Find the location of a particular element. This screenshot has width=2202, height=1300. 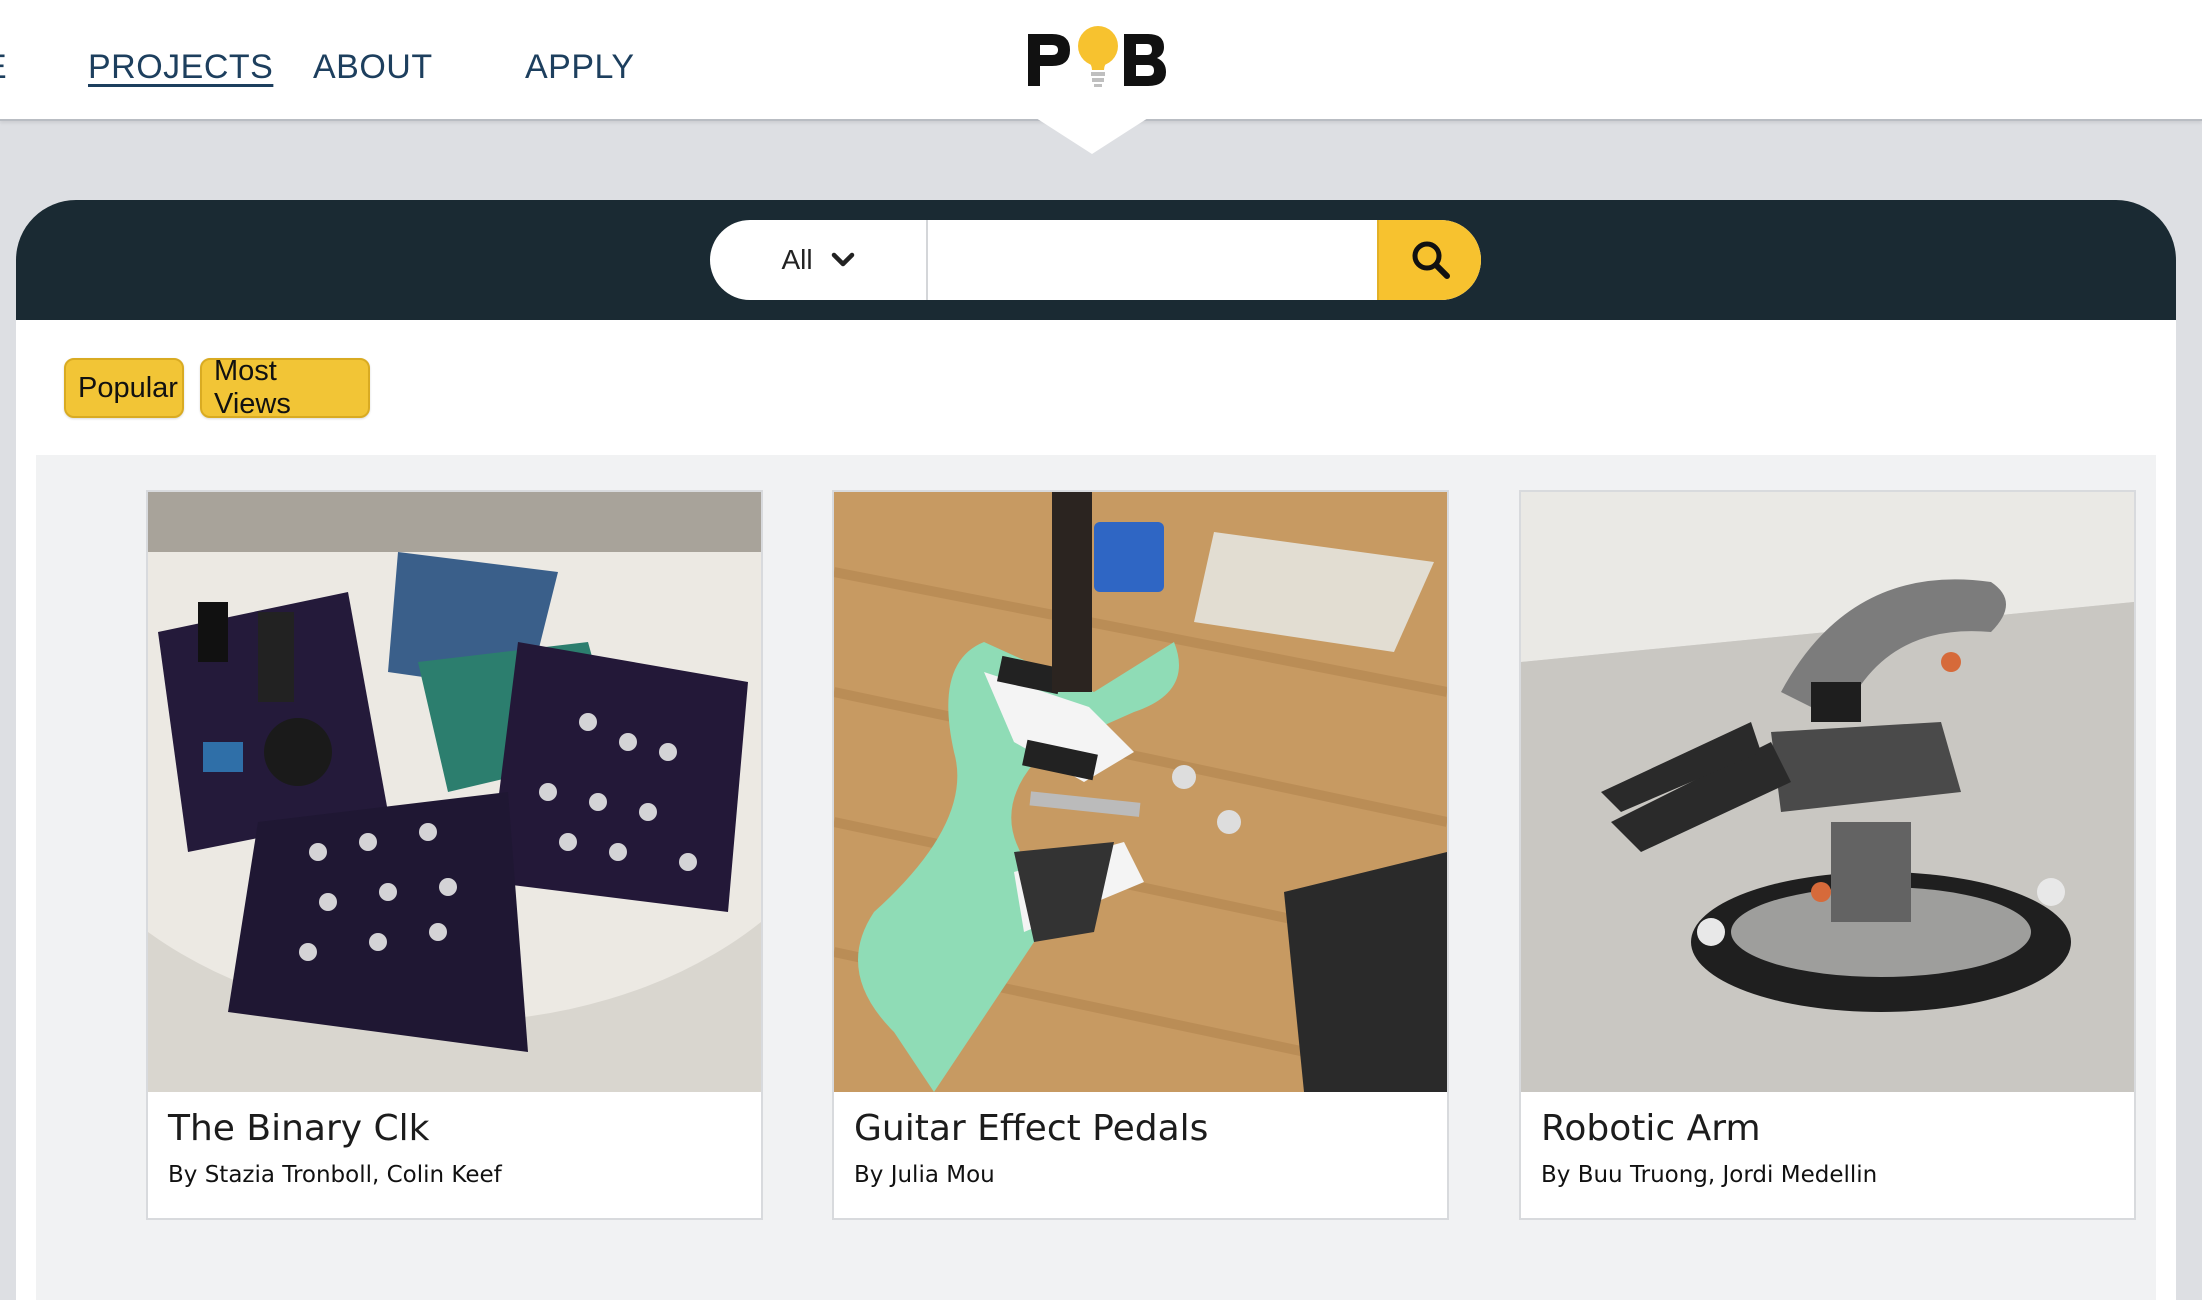

top-nav-bar: E PROJECTS ABOUT APPLY is located at coordinates (1101, 60).